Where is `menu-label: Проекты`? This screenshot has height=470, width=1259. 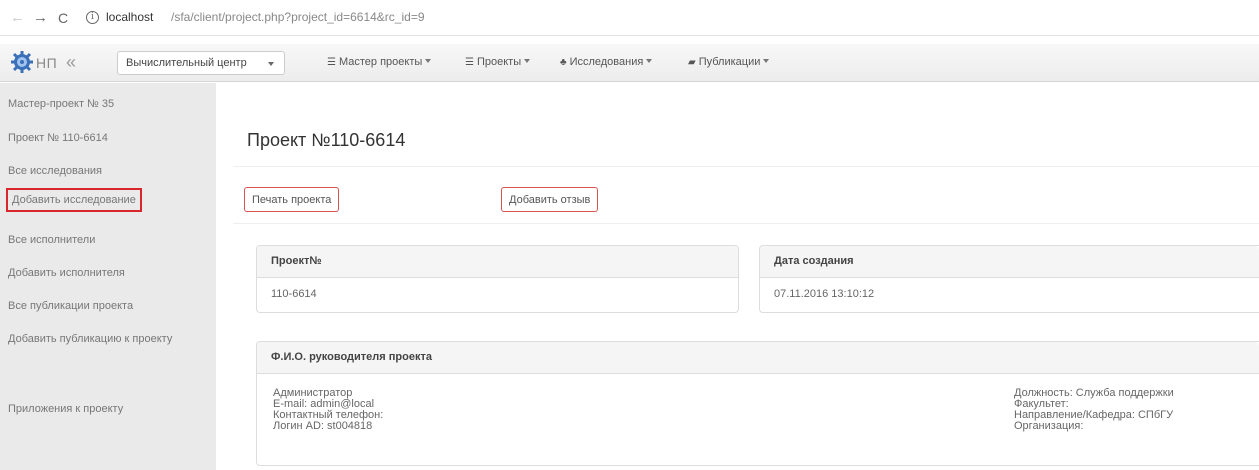 menu-label: Проекты is located at coordinates (499, 62).